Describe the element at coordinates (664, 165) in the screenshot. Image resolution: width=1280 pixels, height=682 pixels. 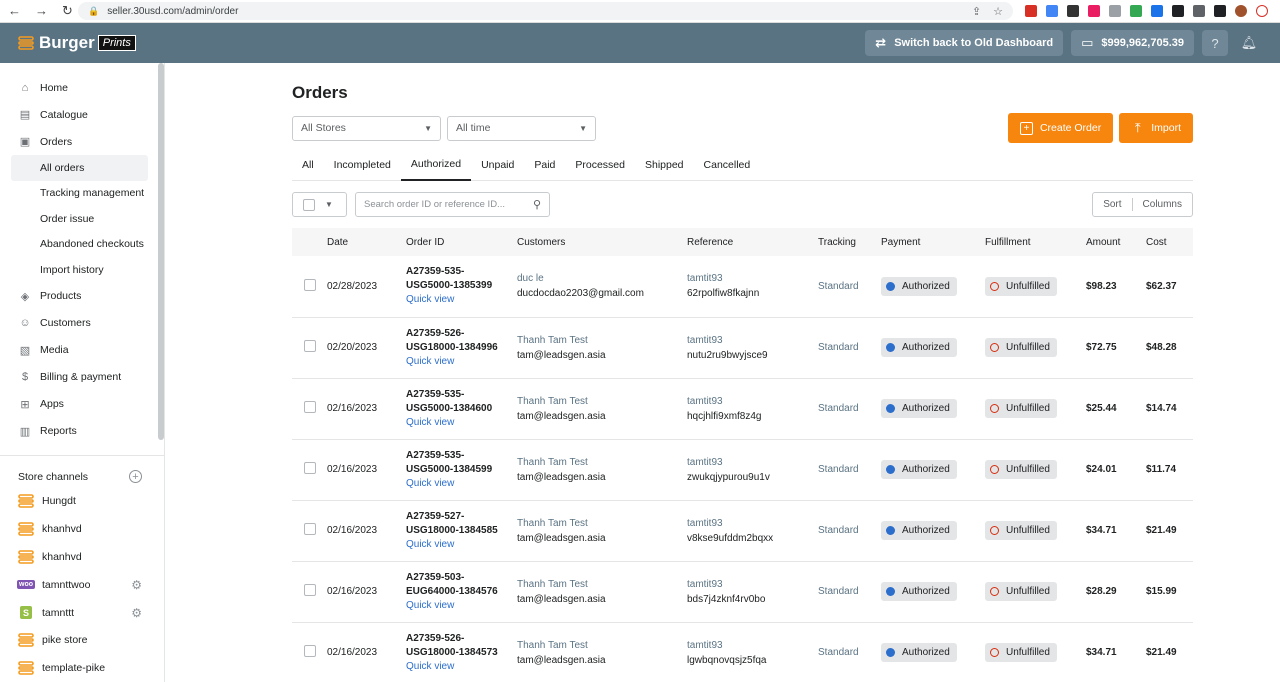
I see `tab-shipped: Shipped` at that location.